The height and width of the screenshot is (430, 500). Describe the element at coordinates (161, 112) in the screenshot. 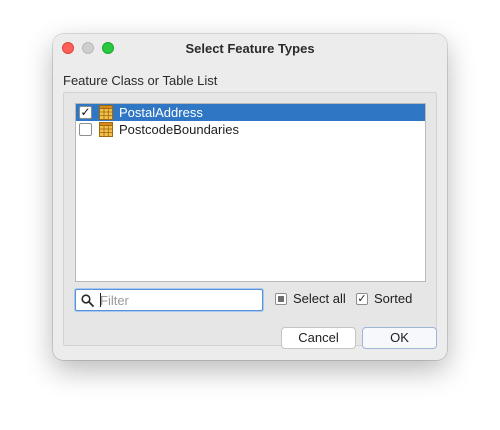

I see `list-item-label: PostalAddress` at that location.